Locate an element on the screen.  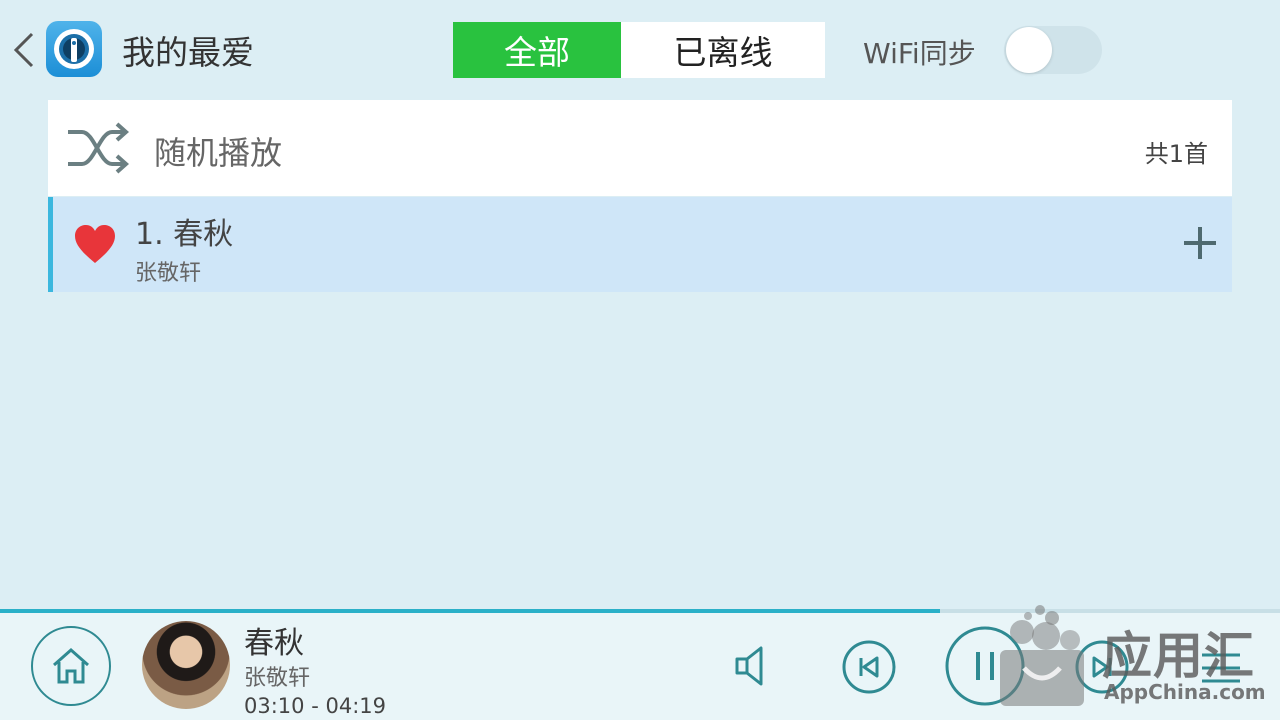
filter-tabs: 全部 已离线 is located at coordinates (639, 50).